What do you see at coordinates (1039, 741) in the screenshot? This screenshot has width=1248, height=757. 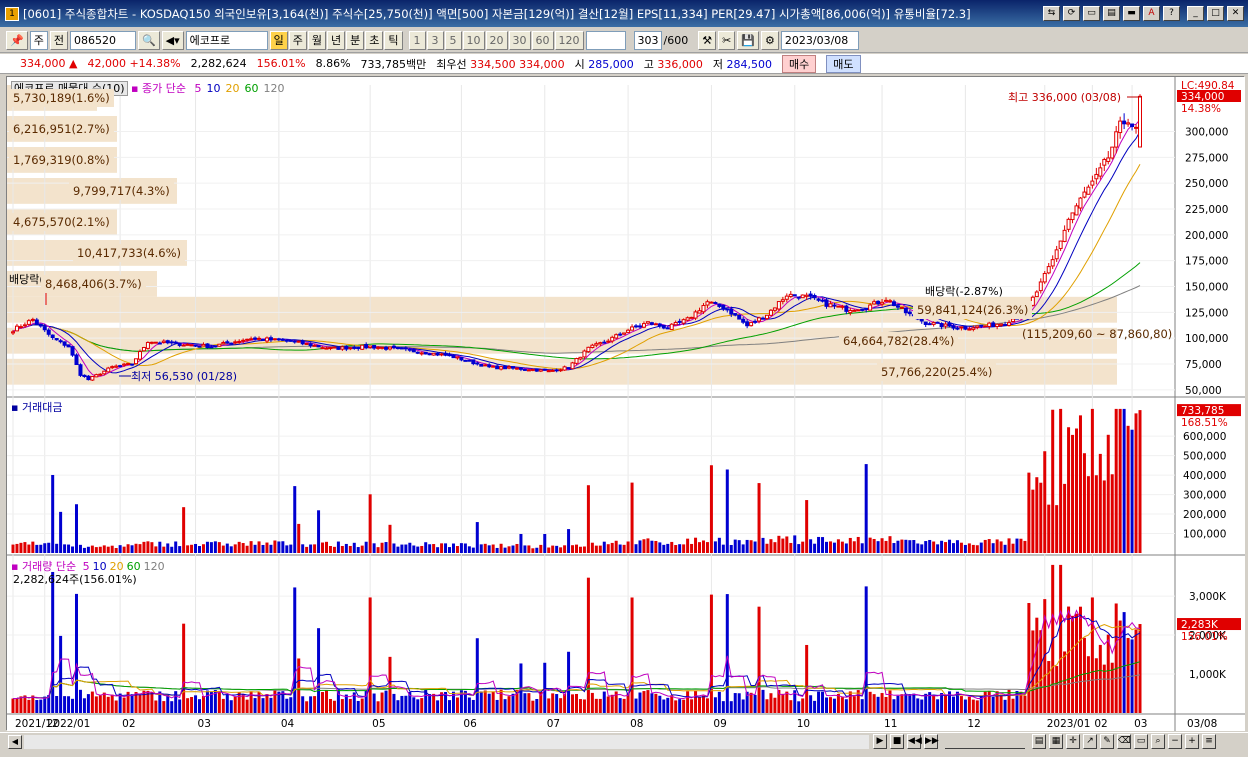 I see `layout-icon: ▤` at bounding box center [1039, 741].